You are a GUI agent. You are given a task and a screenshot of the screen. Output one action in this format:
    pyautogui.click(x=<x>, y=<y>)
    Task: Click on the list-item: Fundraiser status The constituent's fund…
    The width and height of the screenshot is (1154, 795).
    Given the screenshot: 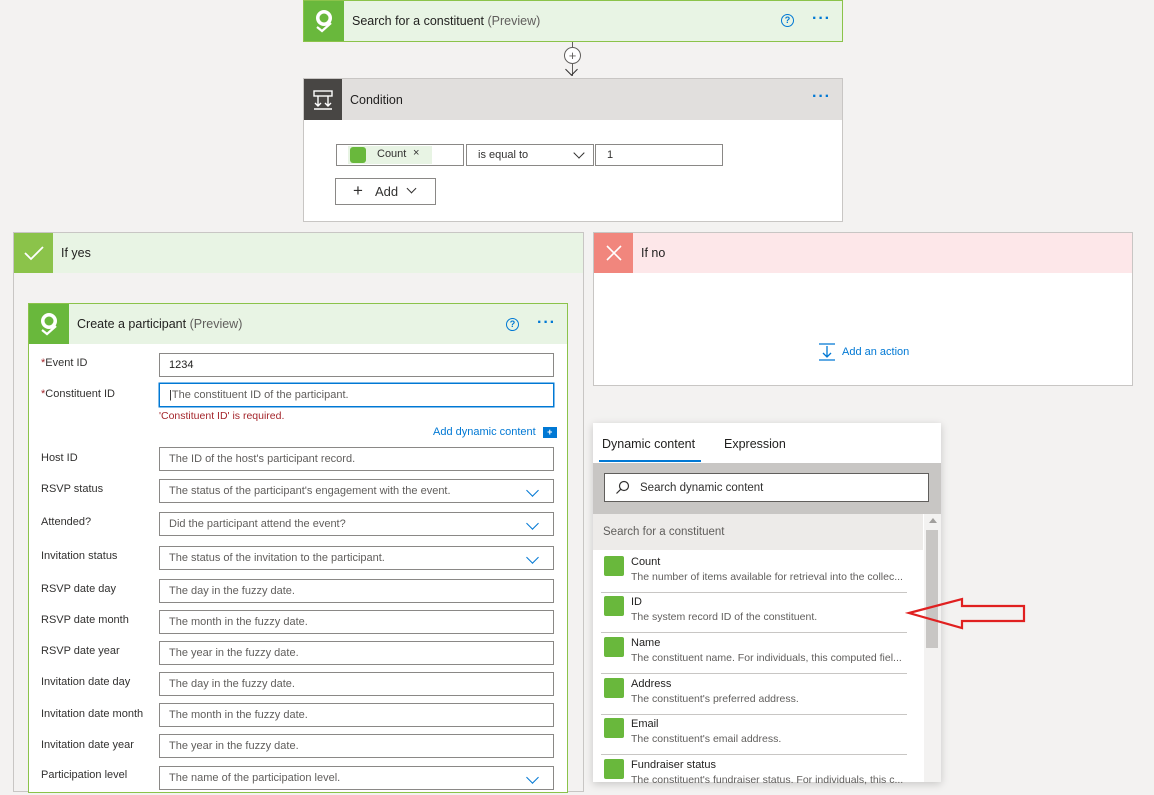 What is the action you would take?
    pyautogui.click(x=754, y=775)
    